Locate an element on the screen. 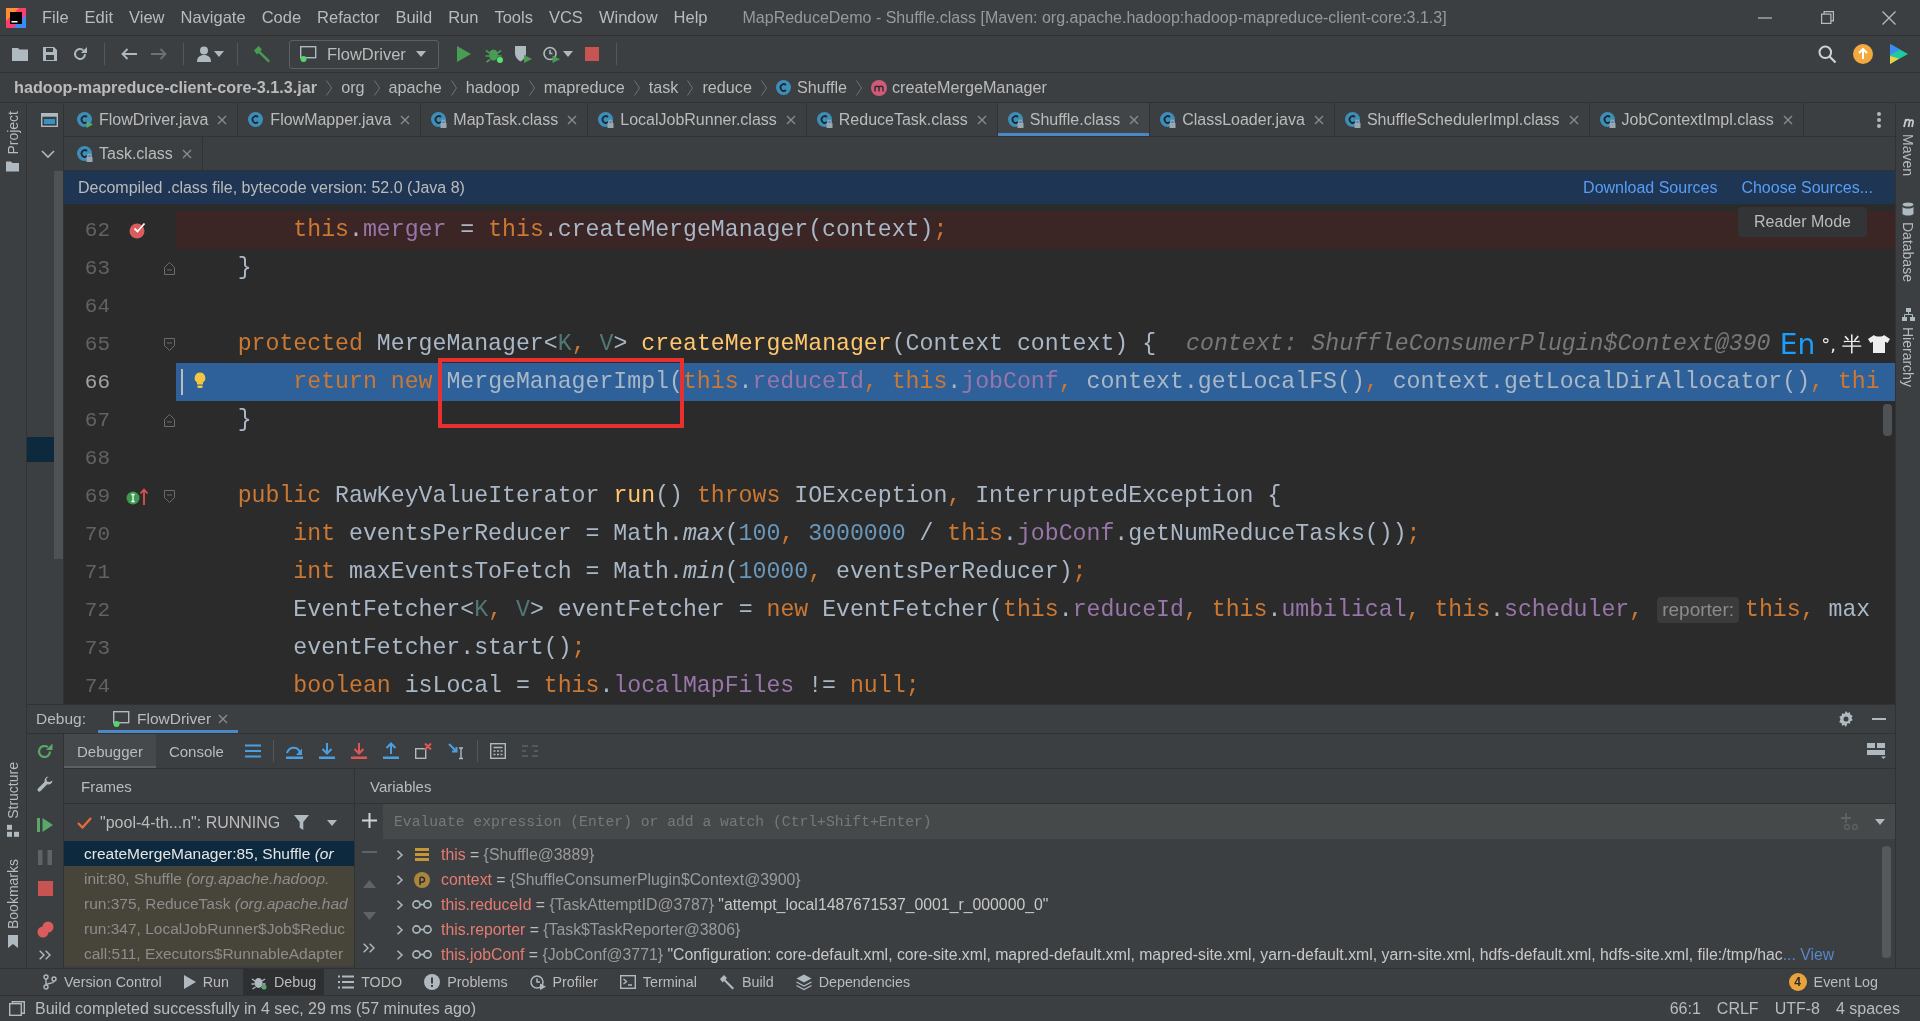  punctuation-mode-indicator: °, is located at coordinates (1828, 344).